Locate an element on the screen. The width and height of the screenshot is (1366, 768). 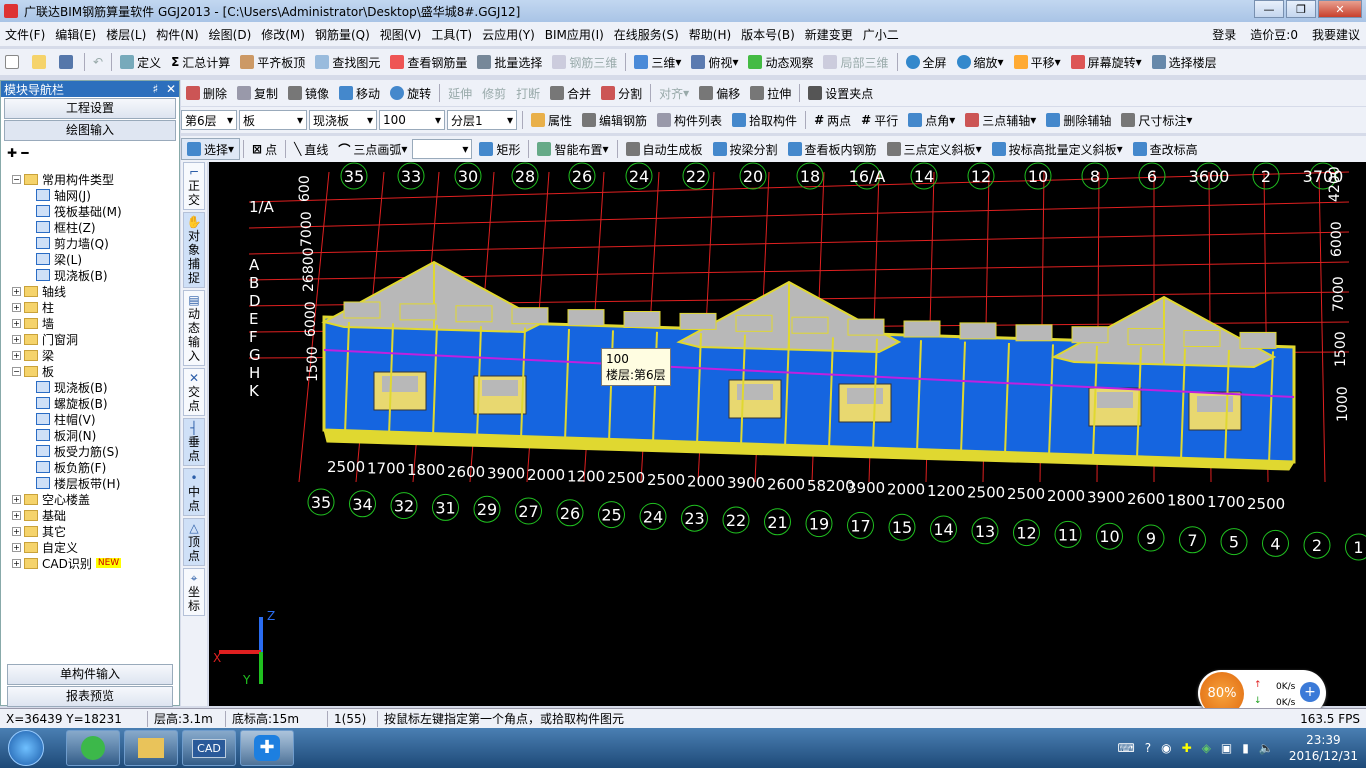
properties-button: 属性 is located at coordinates (551, 120).